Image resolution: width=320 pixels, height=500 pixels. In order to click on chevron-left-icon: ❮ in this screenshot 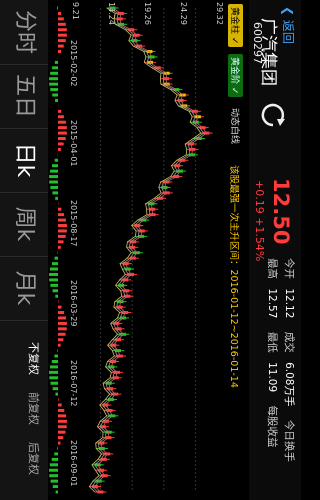, I will do `click(288, 11)`.